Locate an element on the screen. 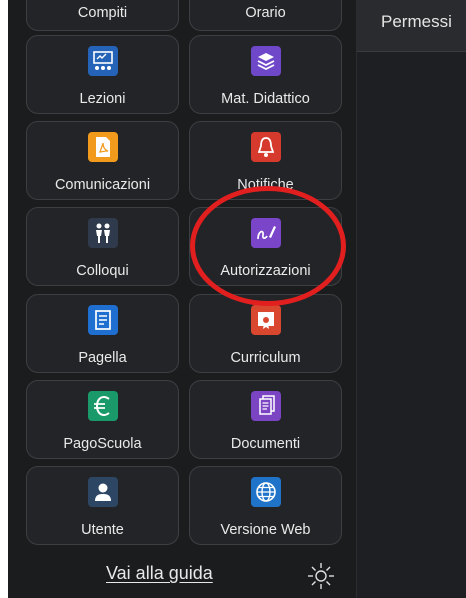 The width and height of the screenshot is (466, 598). tile-orario: Orario is located at coordinates (265, 15).